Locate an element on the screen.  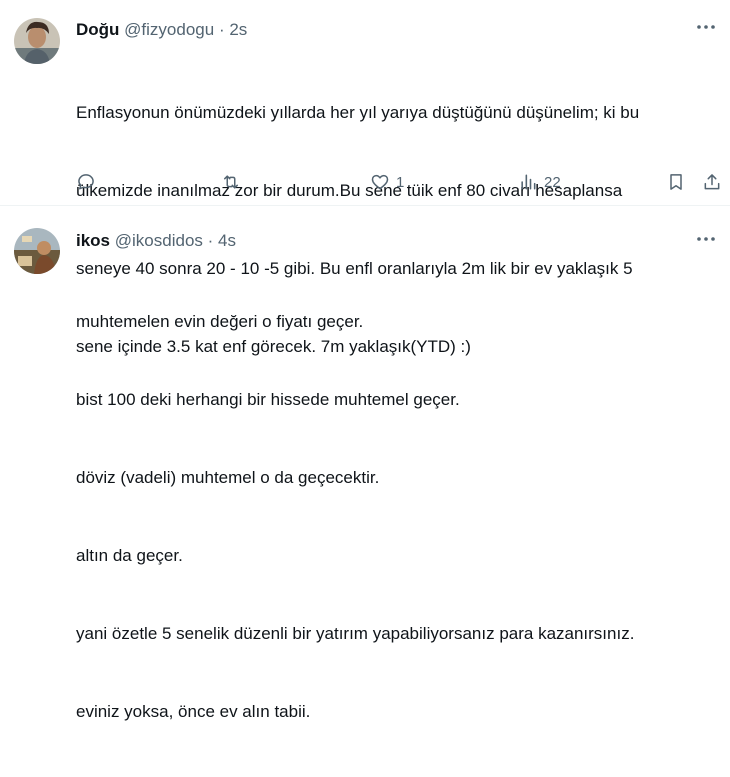
author-handle: @ikosdidos is located at coordinates (159, 240).